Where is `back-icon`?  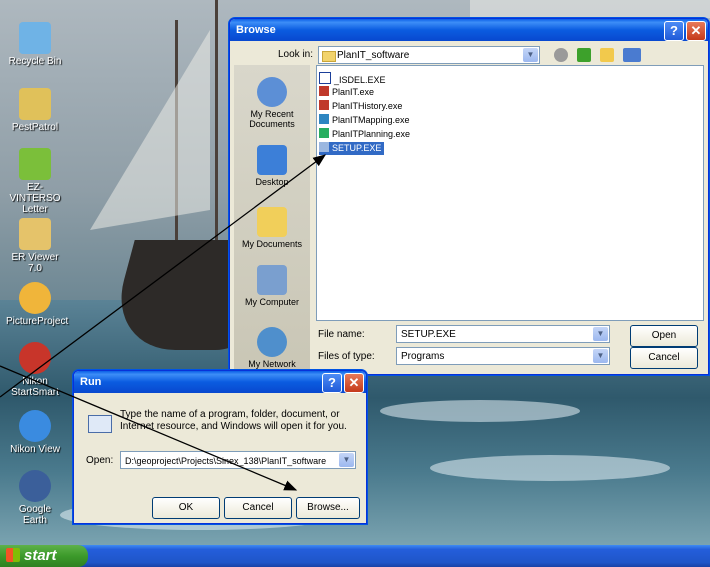
back-icon is located at coordinates (561, 55).